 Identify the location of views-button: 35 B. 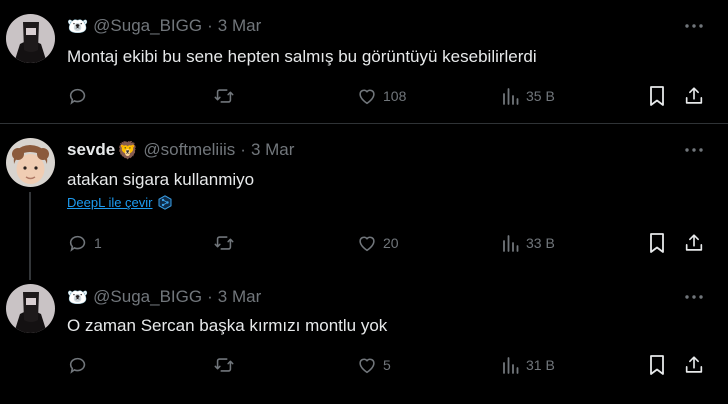
(528, 96).